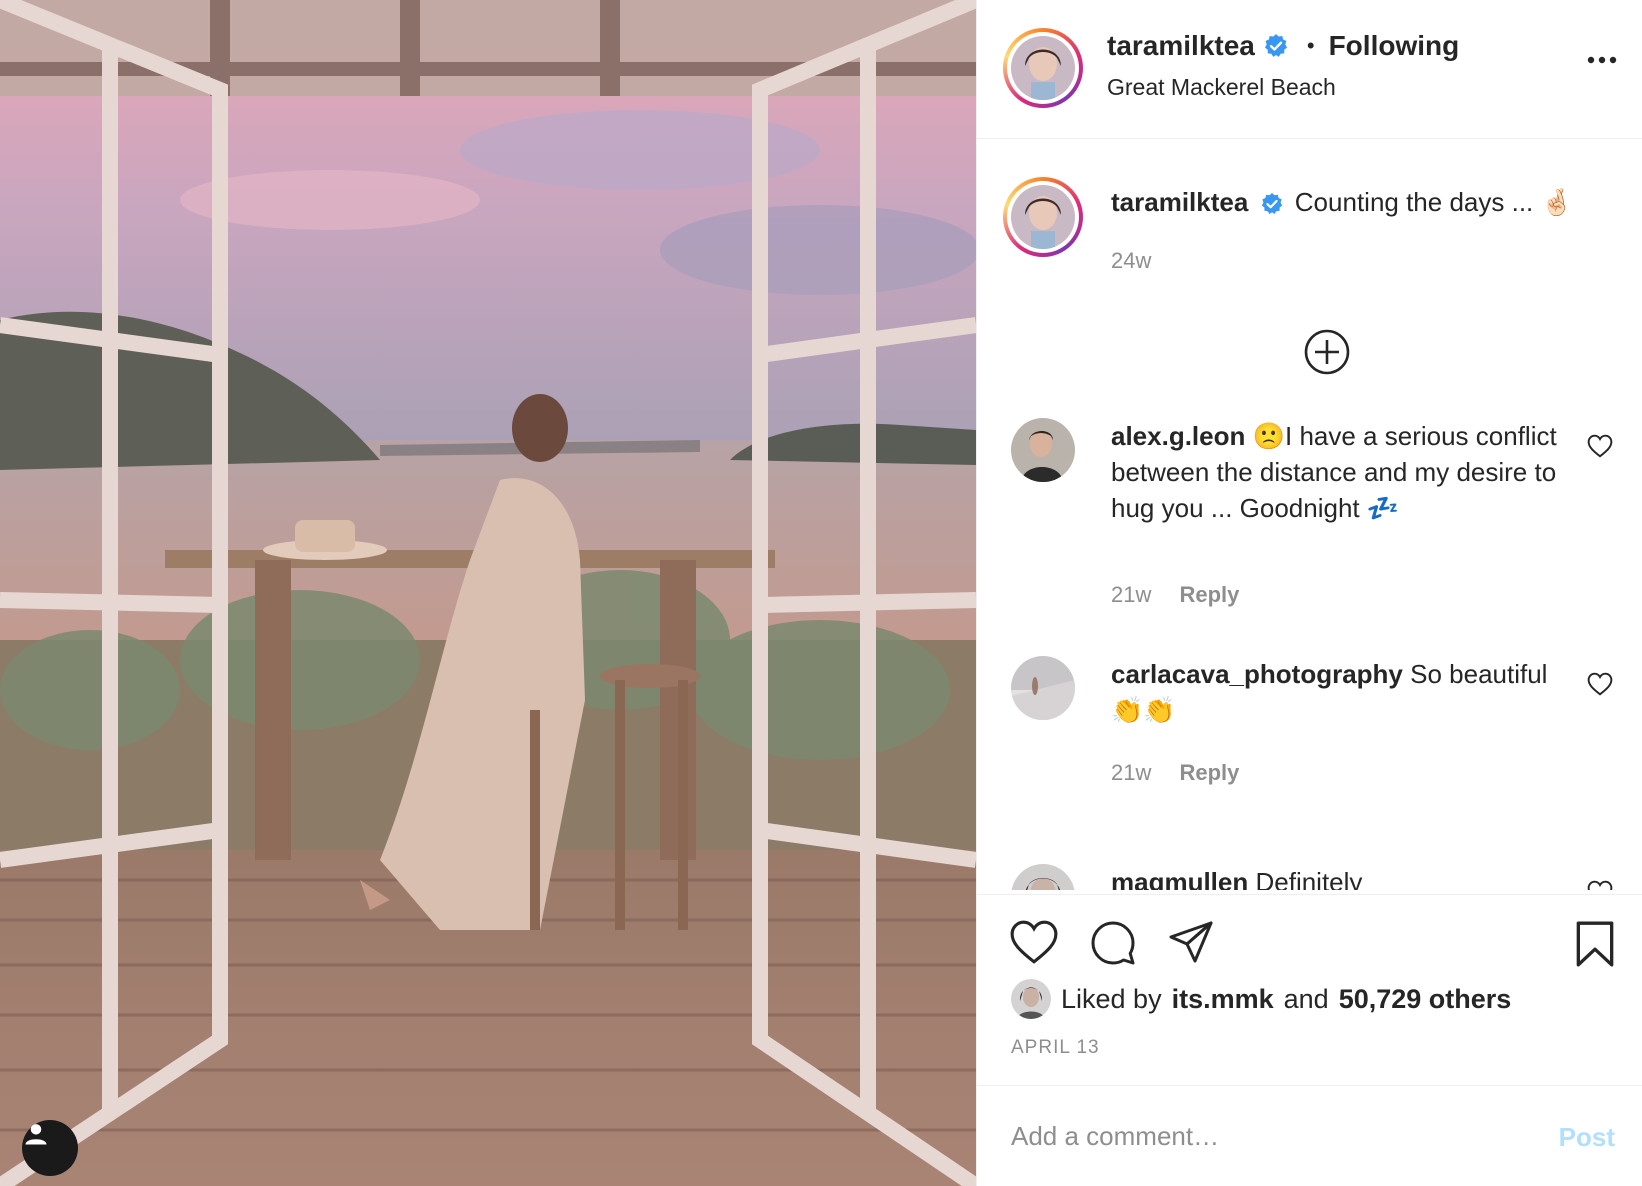  I want to click on comment-icon, so click(1113, 943).